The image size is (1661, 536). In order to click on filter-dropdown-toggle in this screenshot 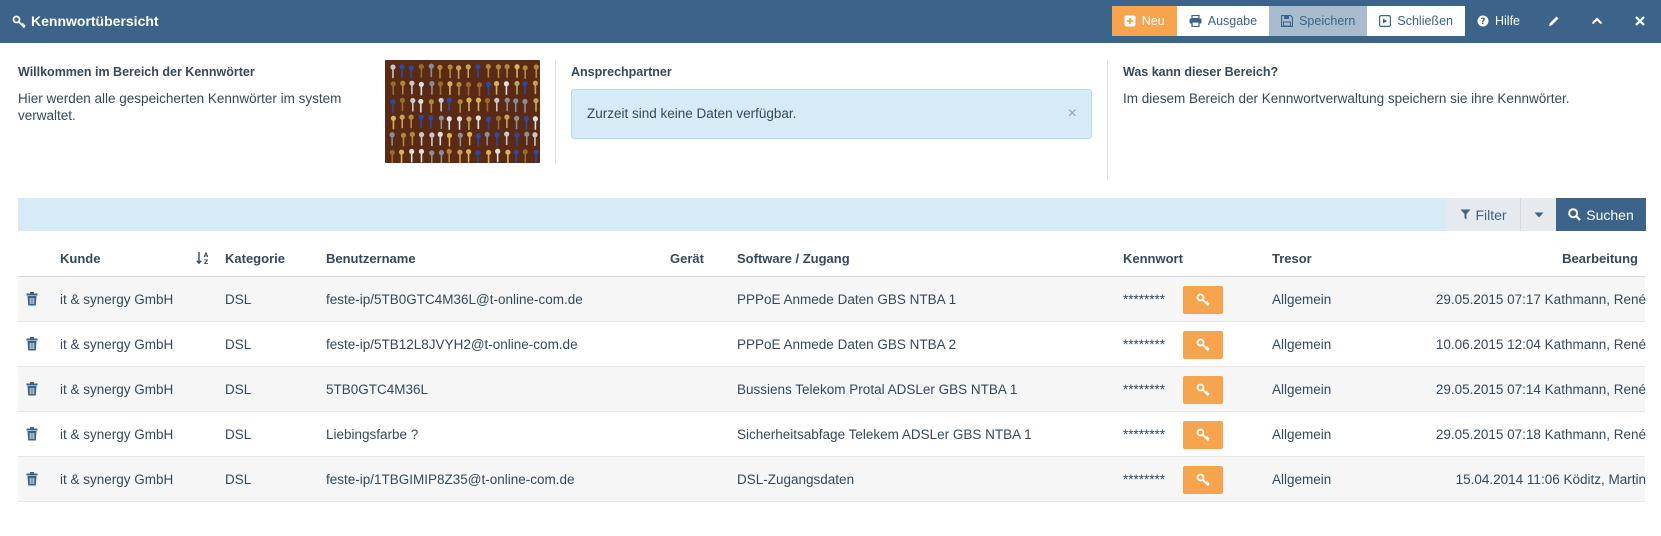, I will do `click(1538, 214)`.